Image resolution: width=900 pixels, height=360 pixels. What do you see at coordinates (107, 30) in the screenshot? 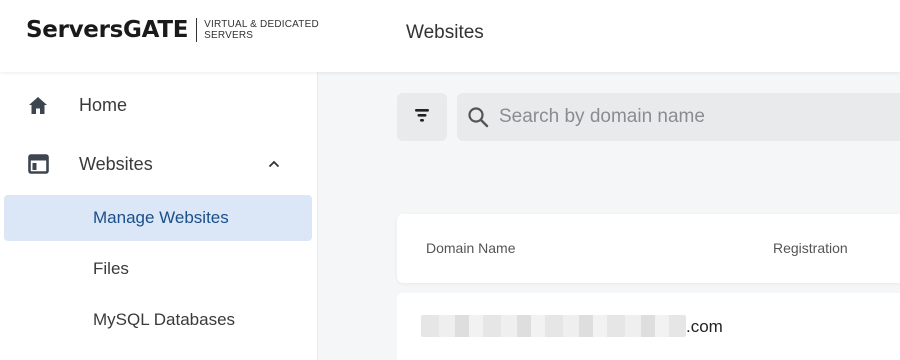
I see `logo-text: ServersGATE` at bounding box center [107, 30].